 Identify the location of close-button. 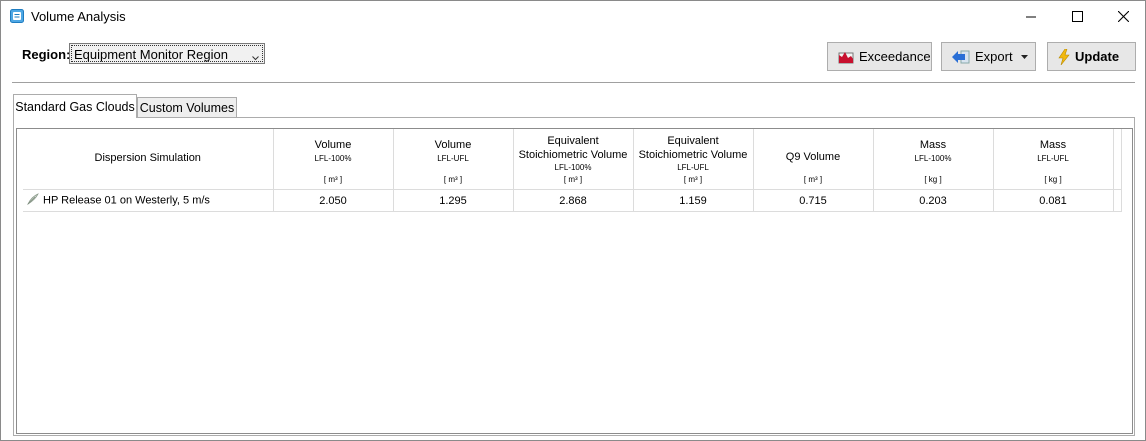
(1122, 16).